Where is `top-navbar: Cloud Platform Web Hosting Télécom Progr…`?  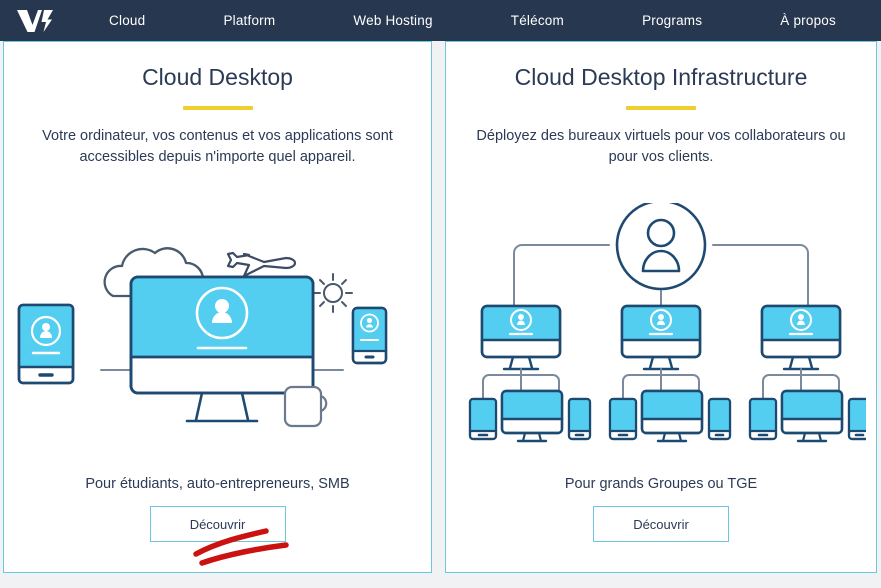
top-navbar: Cloud Platform Web Hosting Télécom Progr… is located at coordinates (440, 20).